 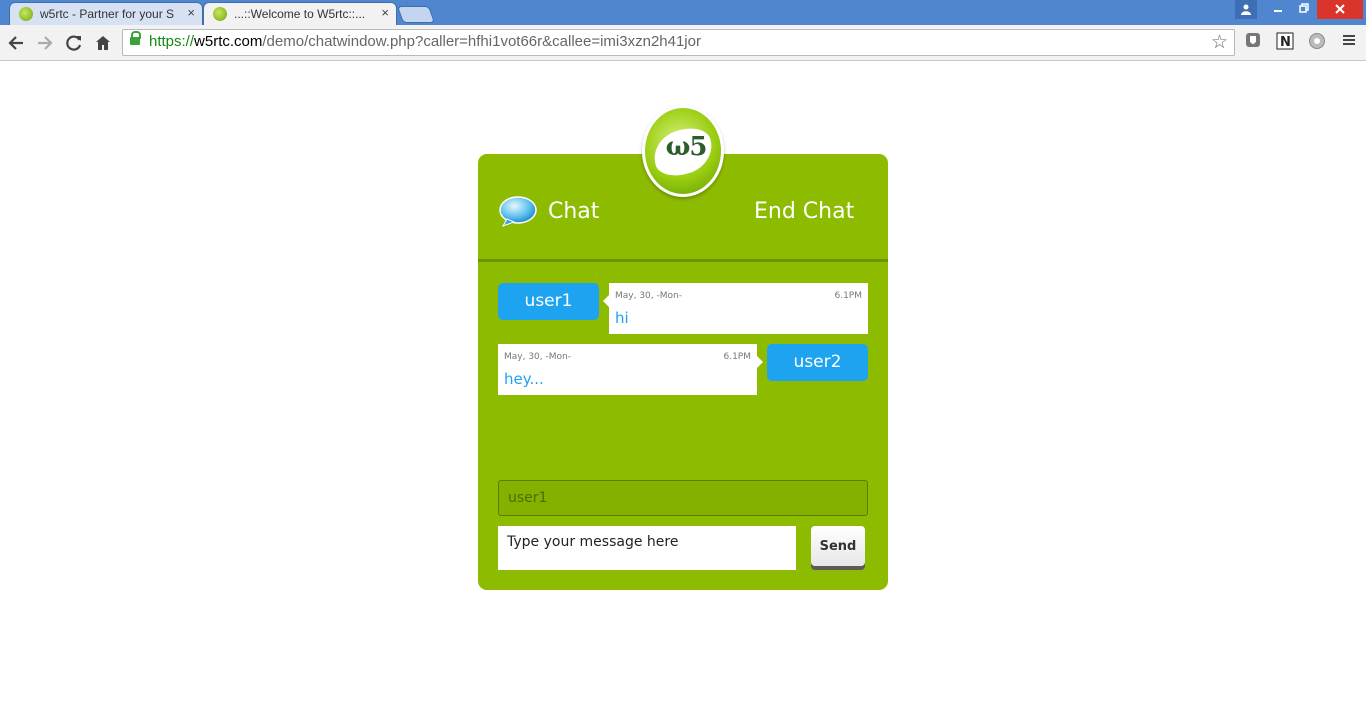 I want to click on browser-tab-w5rtc-partner: w5rtc - Partner for your S ×, so click(x=106, y=13).